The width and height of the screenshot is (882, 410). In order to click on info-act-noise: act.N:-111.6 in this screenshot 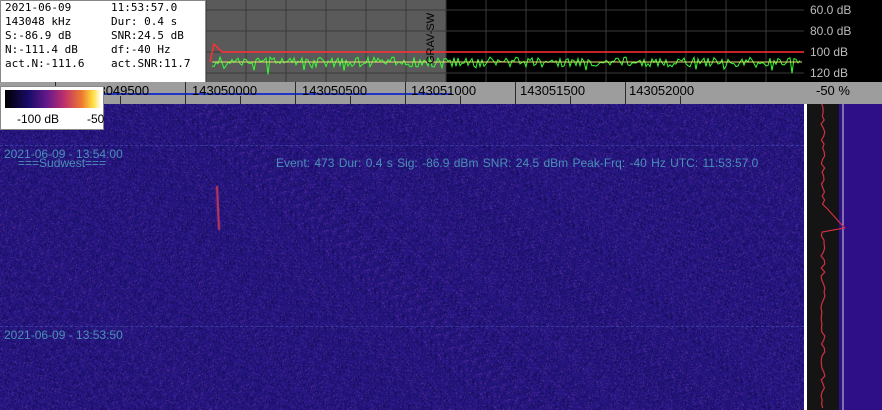, I will do `click(45, 63)`.